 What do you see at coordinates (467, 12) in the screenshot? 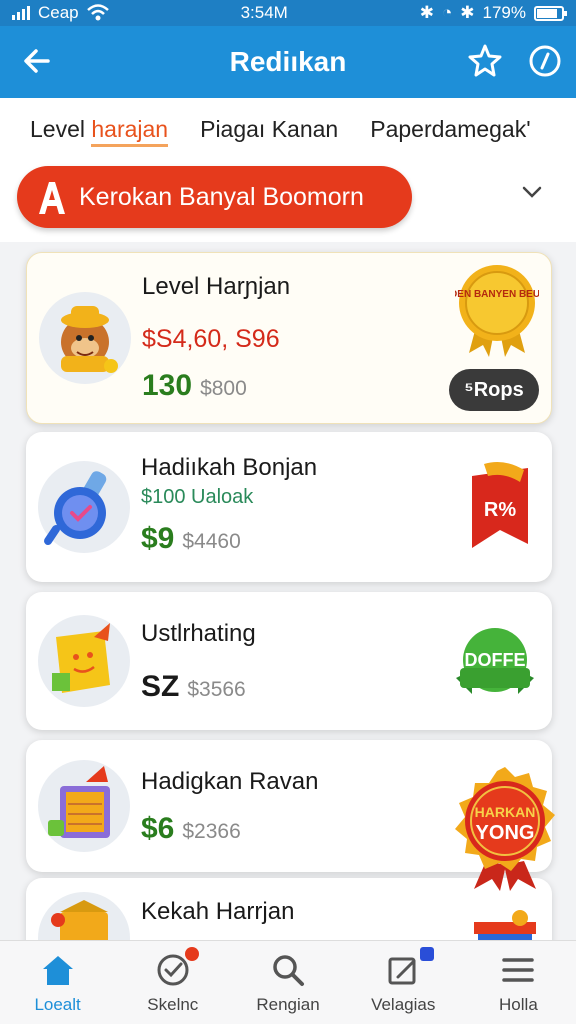
I see `bluetooth-icon-2: ✱` at bounding box center [467, 12].